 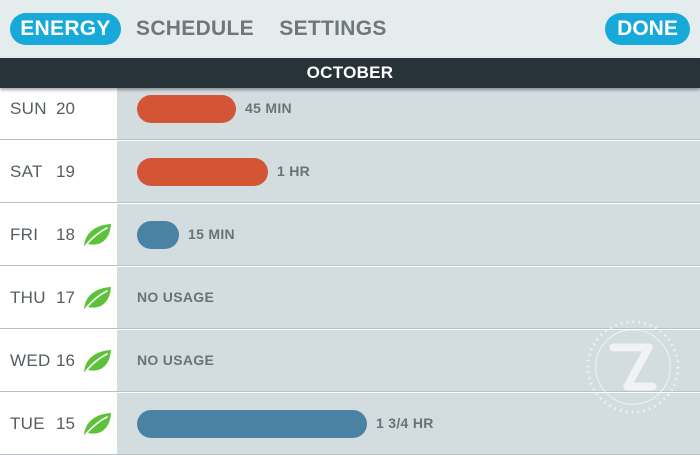 What do you see at coordinates (30, 360) in the screenshot?
I see `day-of-week: WED` at bounding box center [30, 360].